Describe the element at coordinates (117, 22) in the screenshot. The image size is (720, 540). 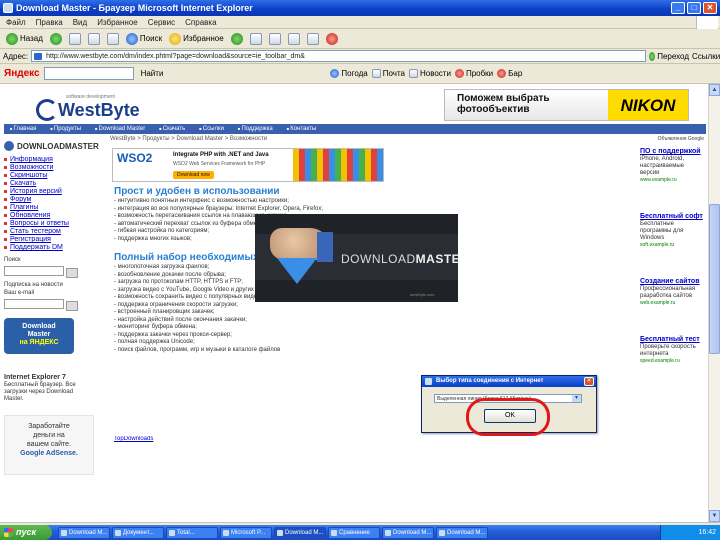
I see `menu-favorites: Избранное` at that location.